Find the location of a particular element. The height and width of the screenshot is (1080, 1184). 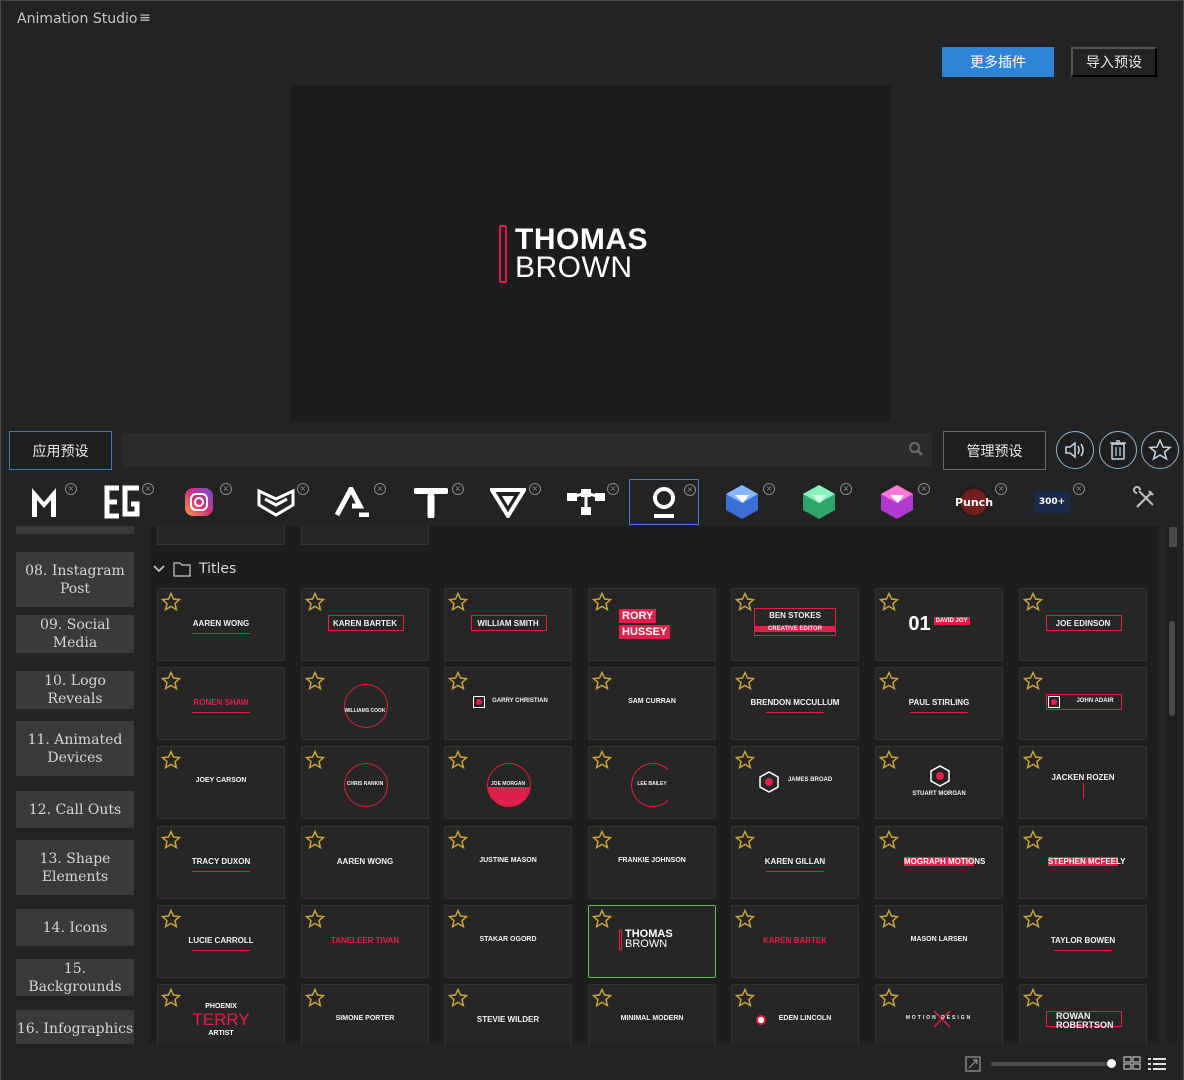

delete-button is located at coordinates (1118, 450).